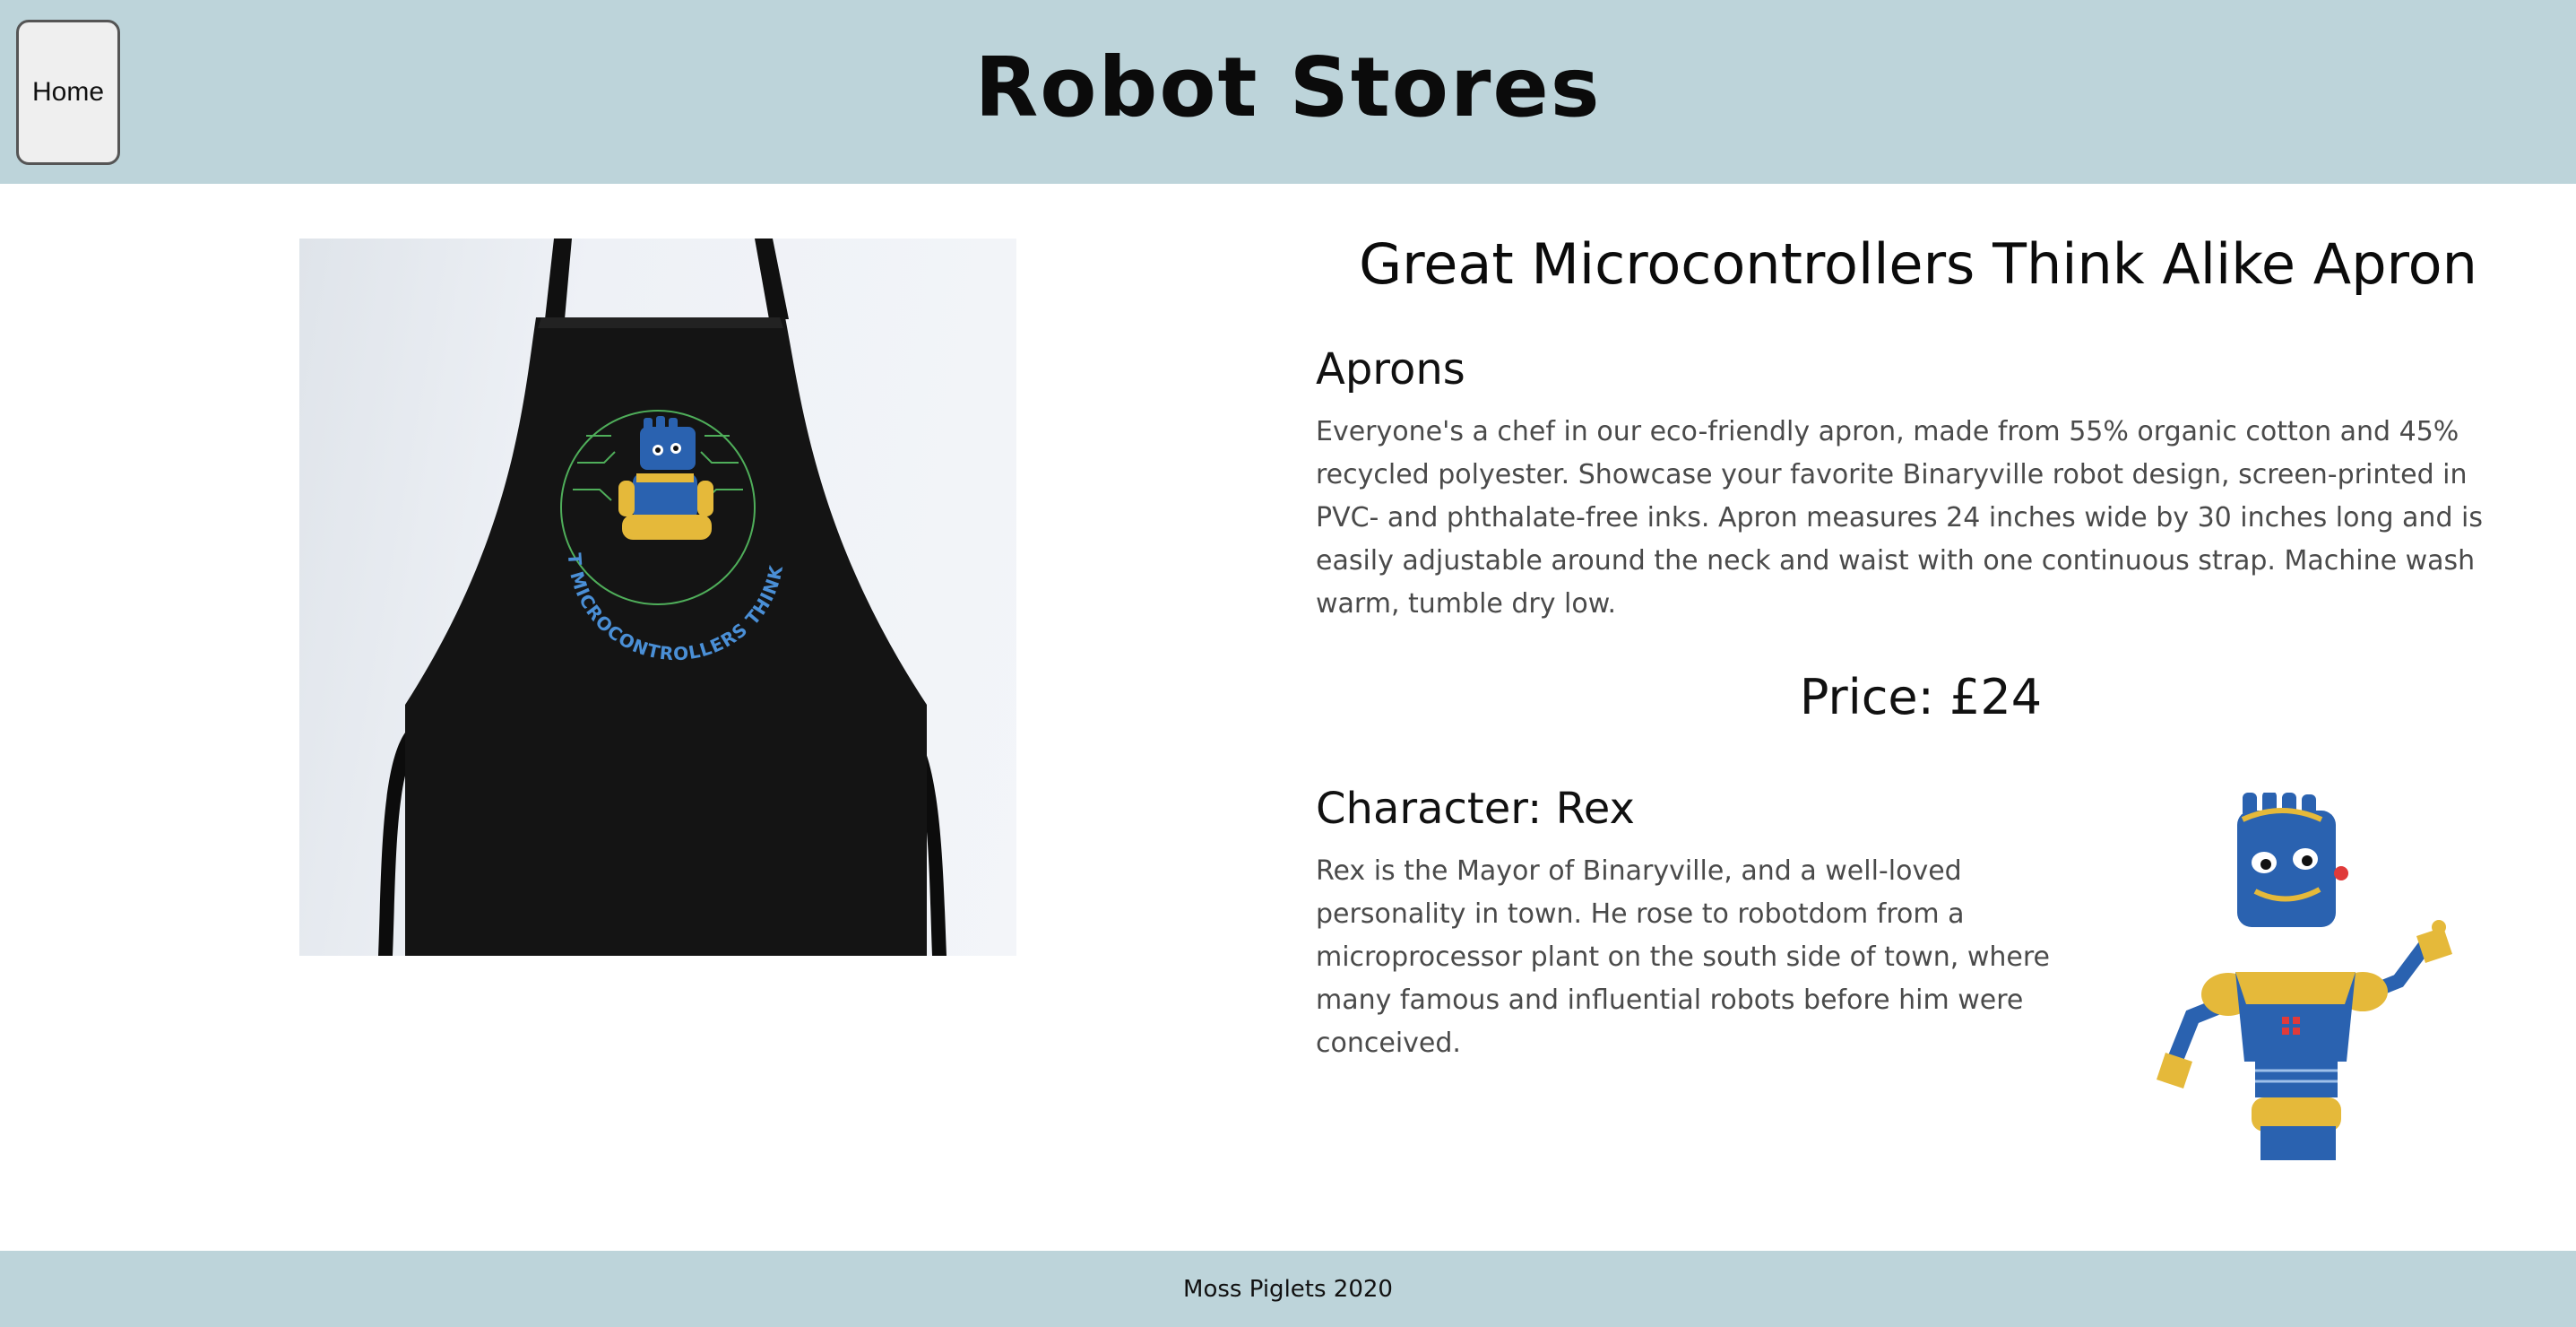  Describe the element at coordinates (2304, 975) in the screenshot. I see `robot-rex-illustration` at that location.